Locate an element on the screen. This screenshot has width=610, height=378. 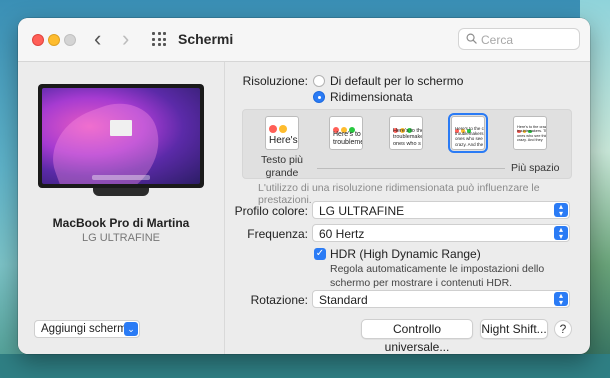
window-title: Schermi is located at coordinates (206, 39).